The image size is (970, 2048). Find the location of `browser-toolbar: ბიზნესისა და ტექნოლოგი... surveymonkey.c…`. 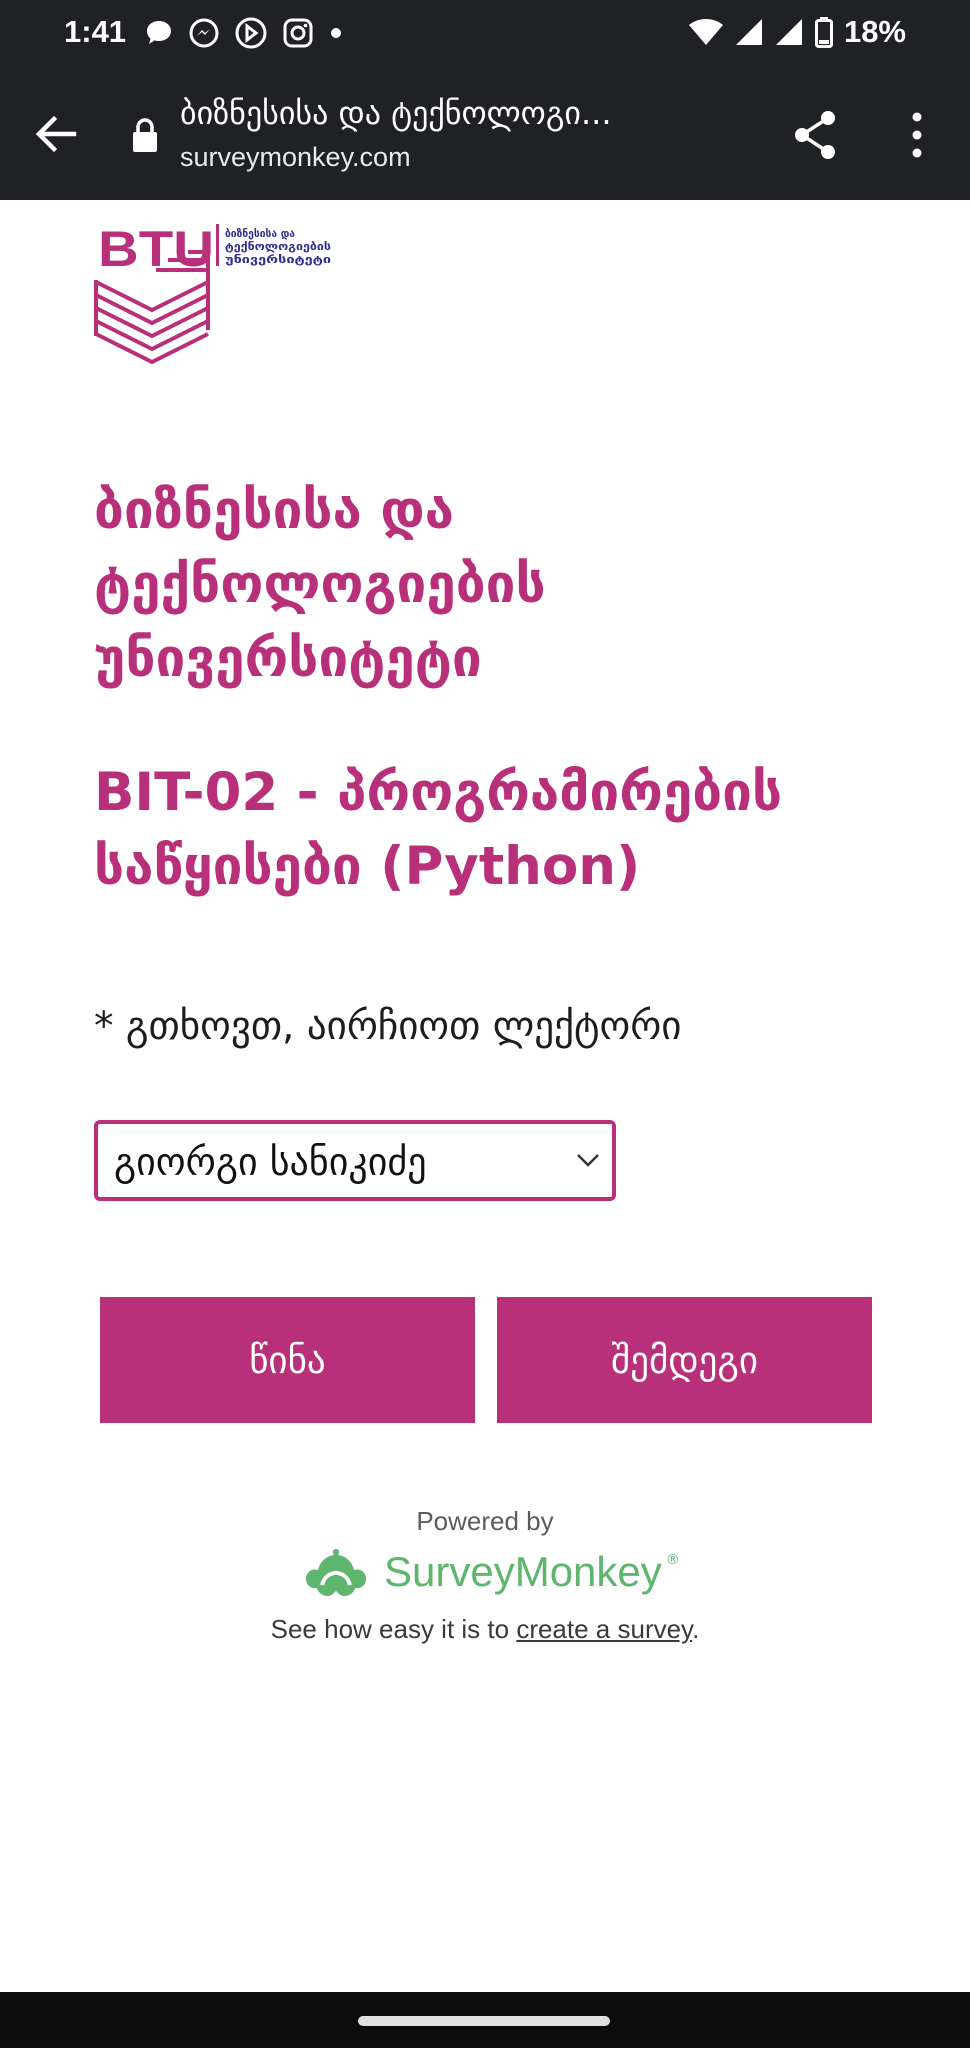

browser-toolbar: ბიზნესისა და ტექნოლოგი... surveymonkey.c… is located at coordinates (485, 134).